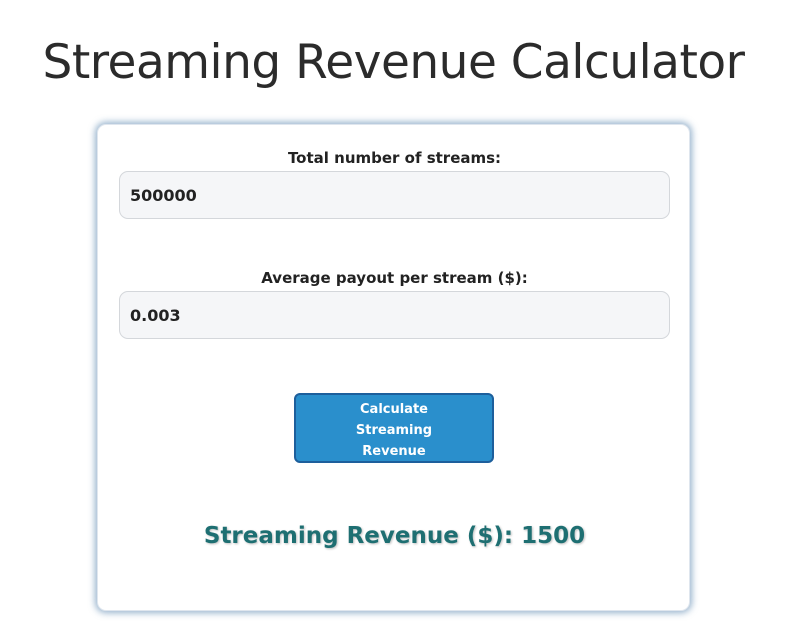 The height and width of the screenshot is (642, 787). I want to click on calculate-button: Calculate Streaming Revenue, so click(394, 428).